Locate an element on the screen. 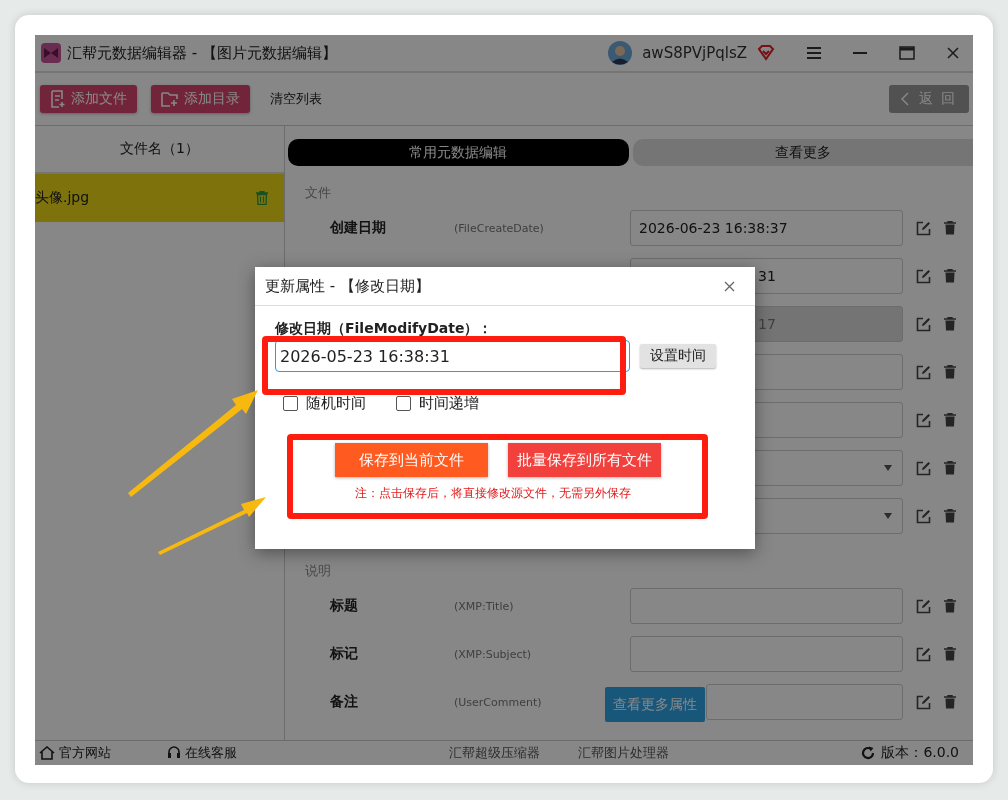 This screenshot has height=800, width=1008. field-key: (XMP:Title) is located at coordinates (484, 606).